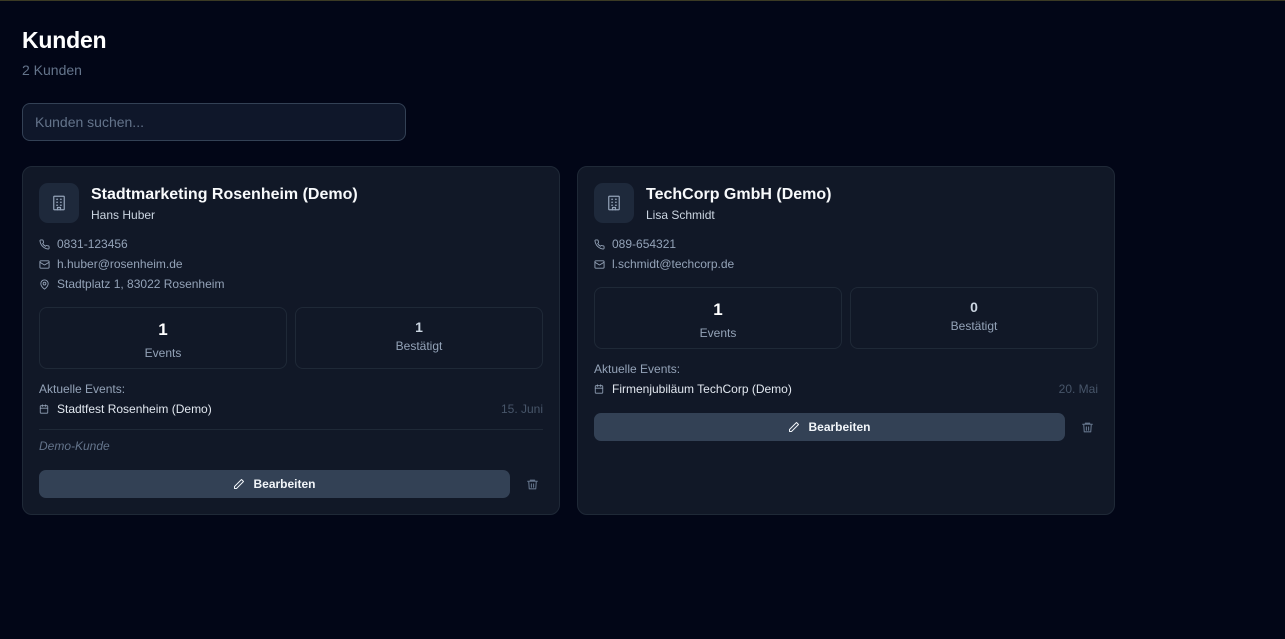  I want to click on confirmed-count: 1, so click(419, 327).